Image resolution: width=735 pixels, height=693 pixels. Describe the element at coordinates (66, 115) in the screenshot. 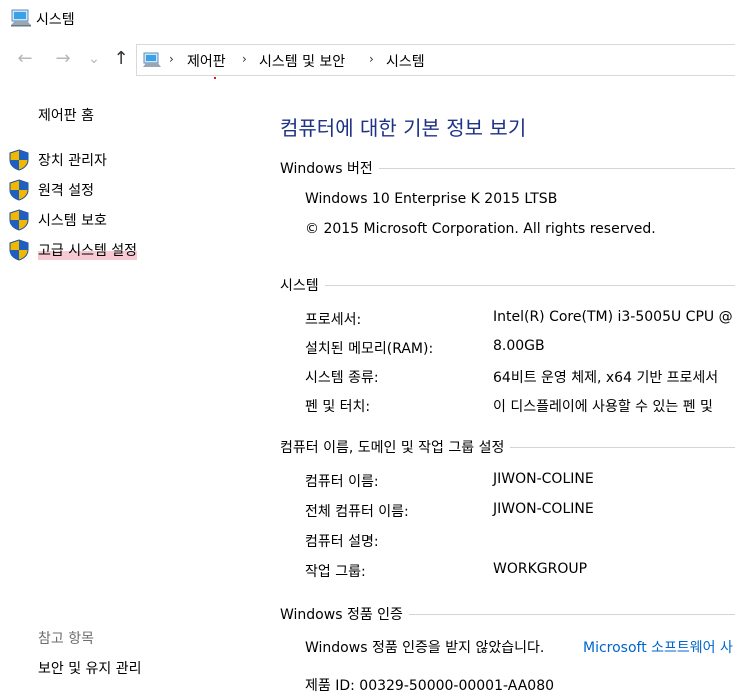

I see `control-panel-home-link: 제어판 홈` at that location.